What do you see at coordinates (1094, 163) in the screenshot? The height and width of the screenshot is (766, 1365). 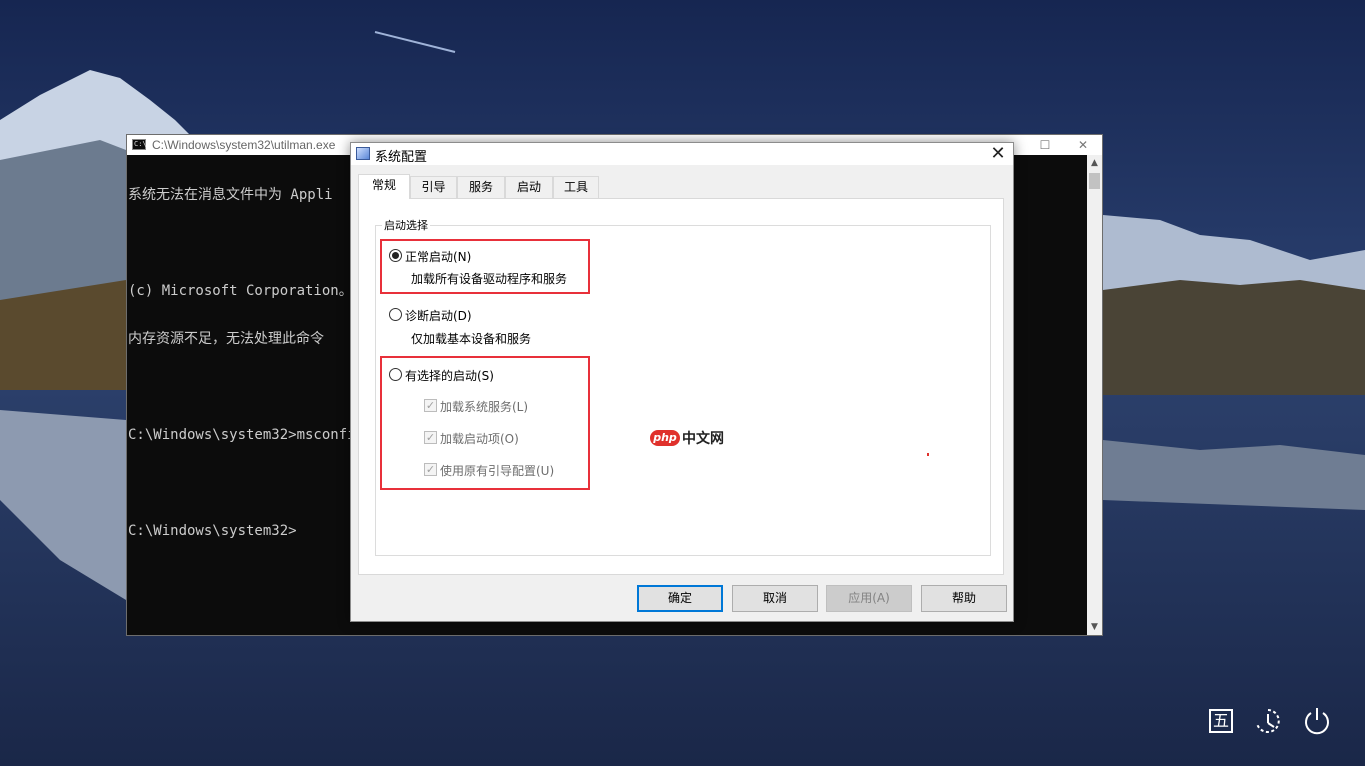 I see `scroll-up-icon: ▲` at bounding box center [1094, 163].